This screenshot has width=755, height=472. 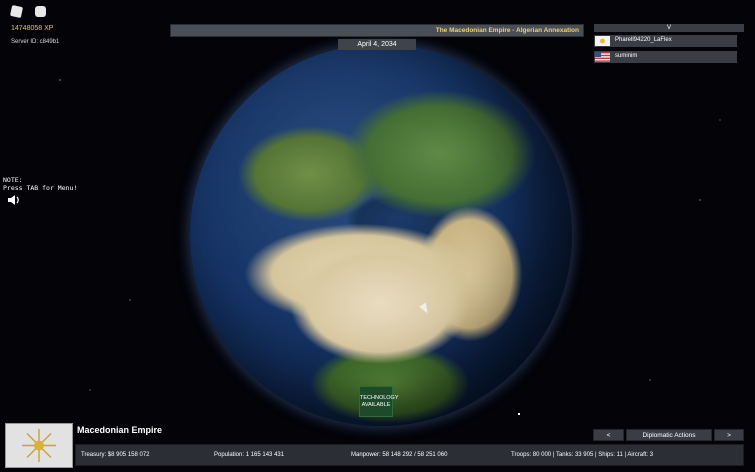 I want to click on manpower-stat: Manpower: 58 148 292 / 58 251 060, so click(x=399, y=455).